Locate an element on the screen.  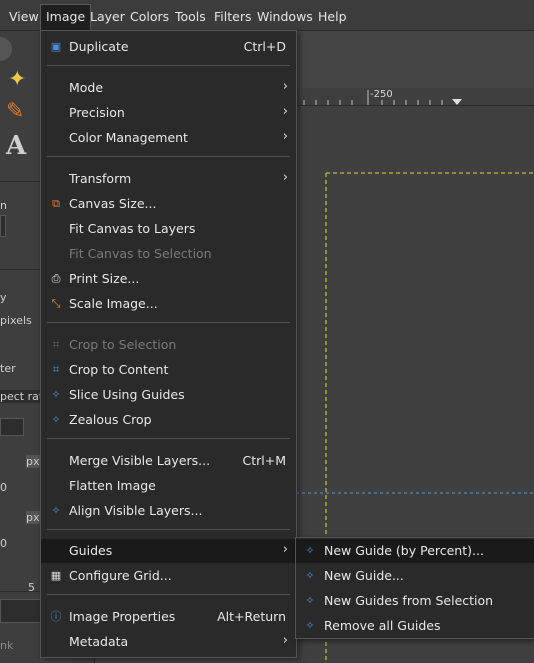
option-label: n is located at coordinates (3, 205).